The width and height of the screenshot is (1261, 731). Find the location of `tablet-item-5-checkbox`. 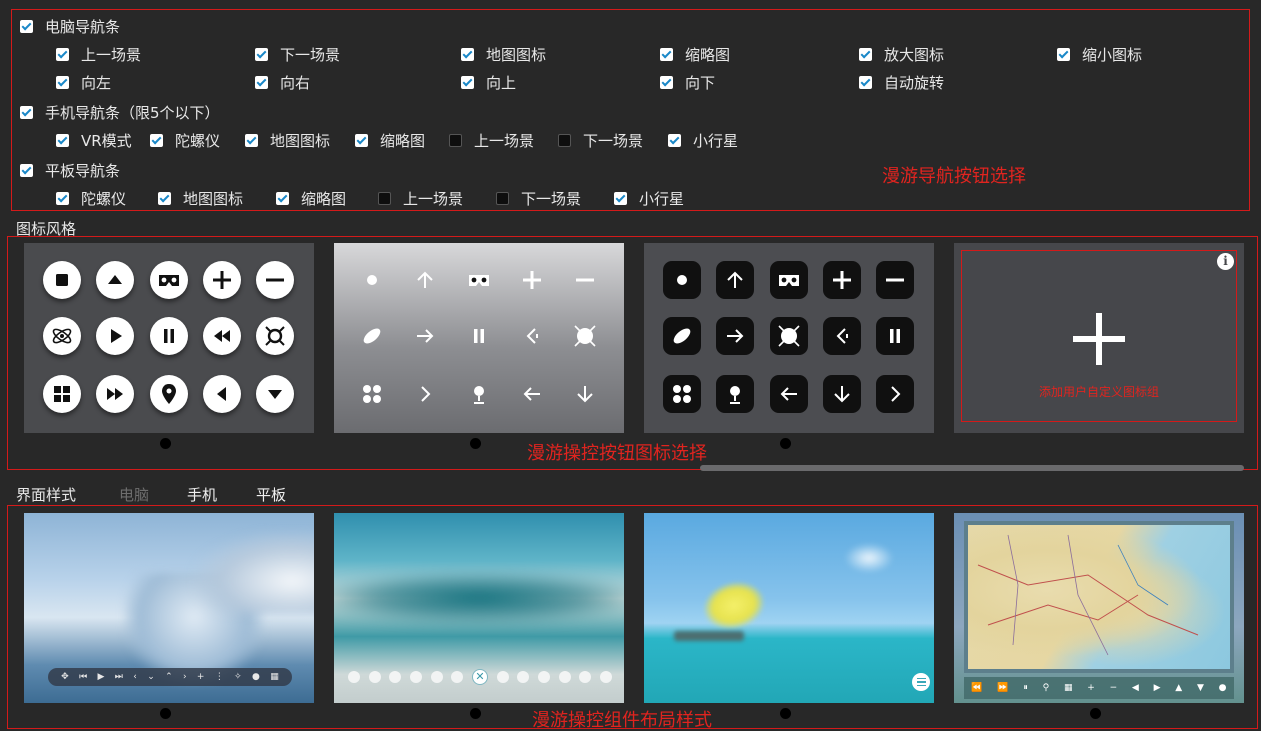

tablet-item-5-checkbox is located at coordinates (620, 198).